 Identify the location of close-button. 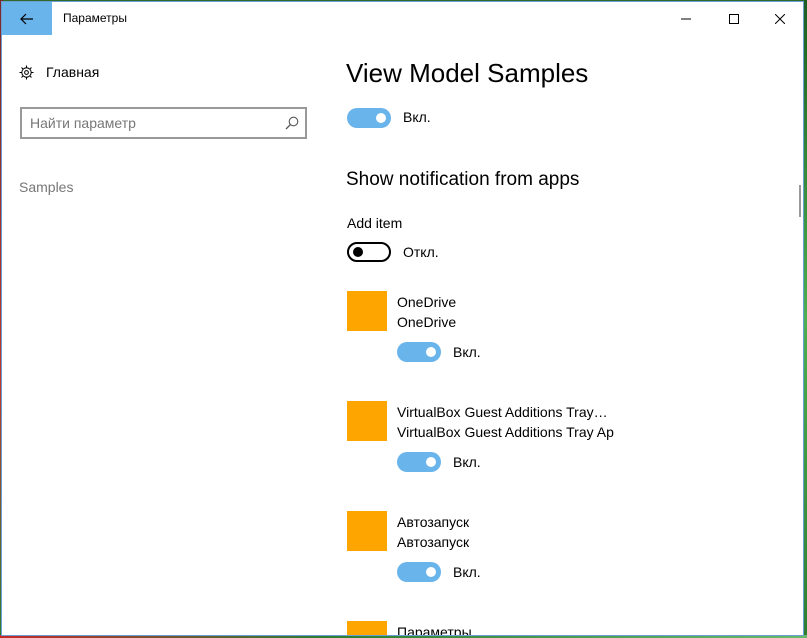
(780, 18).